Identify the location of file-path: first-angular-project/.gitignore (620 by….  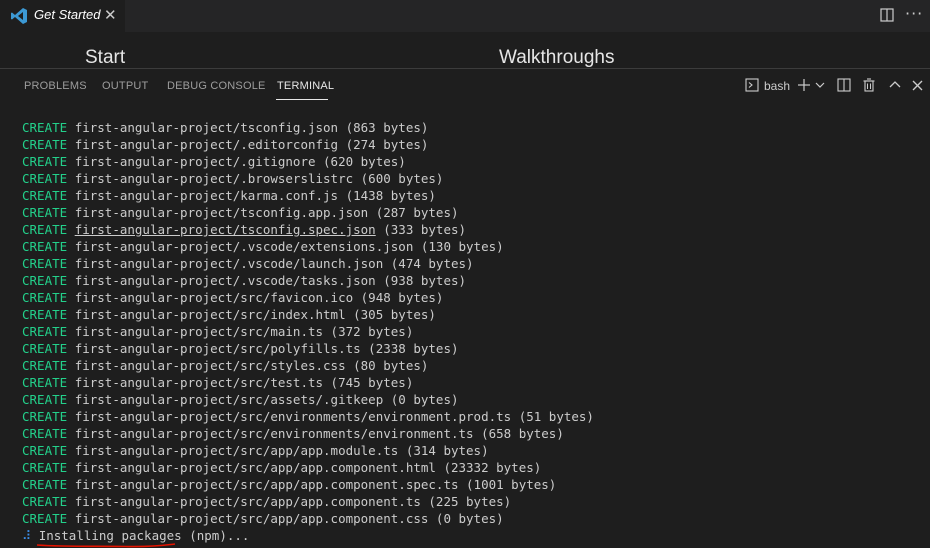
(240, 161).